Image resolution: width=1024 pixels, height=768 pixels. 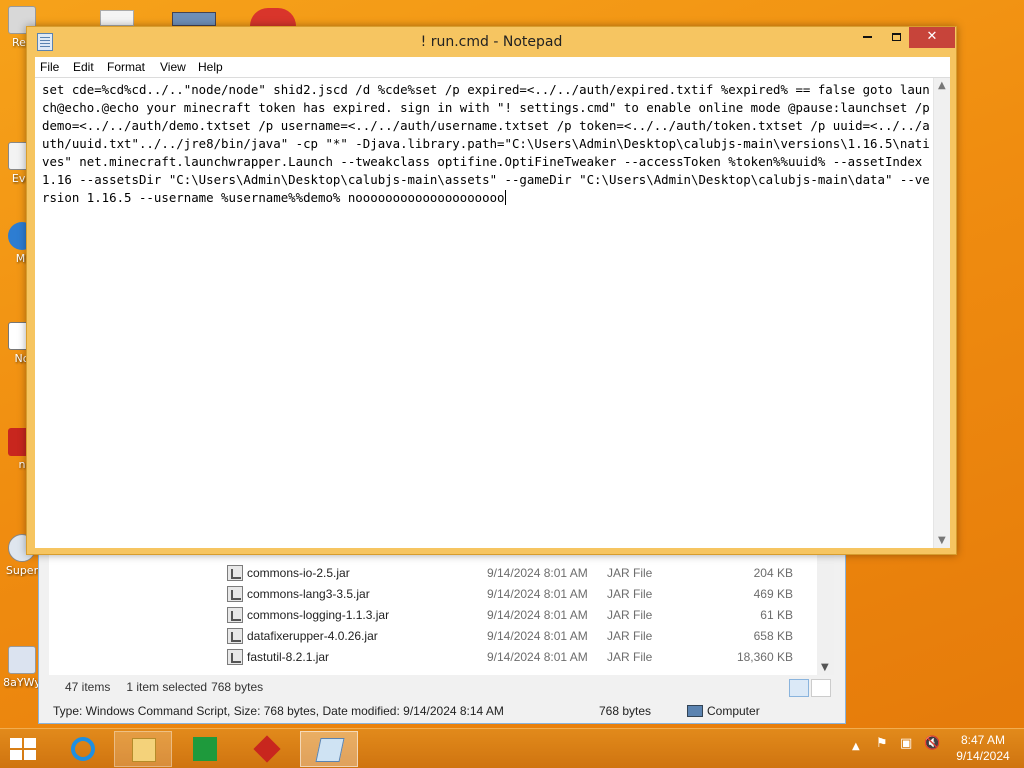 I want to click on title-bar: ! run.cmd - Notepad ✕, so click(x=491, y=42).